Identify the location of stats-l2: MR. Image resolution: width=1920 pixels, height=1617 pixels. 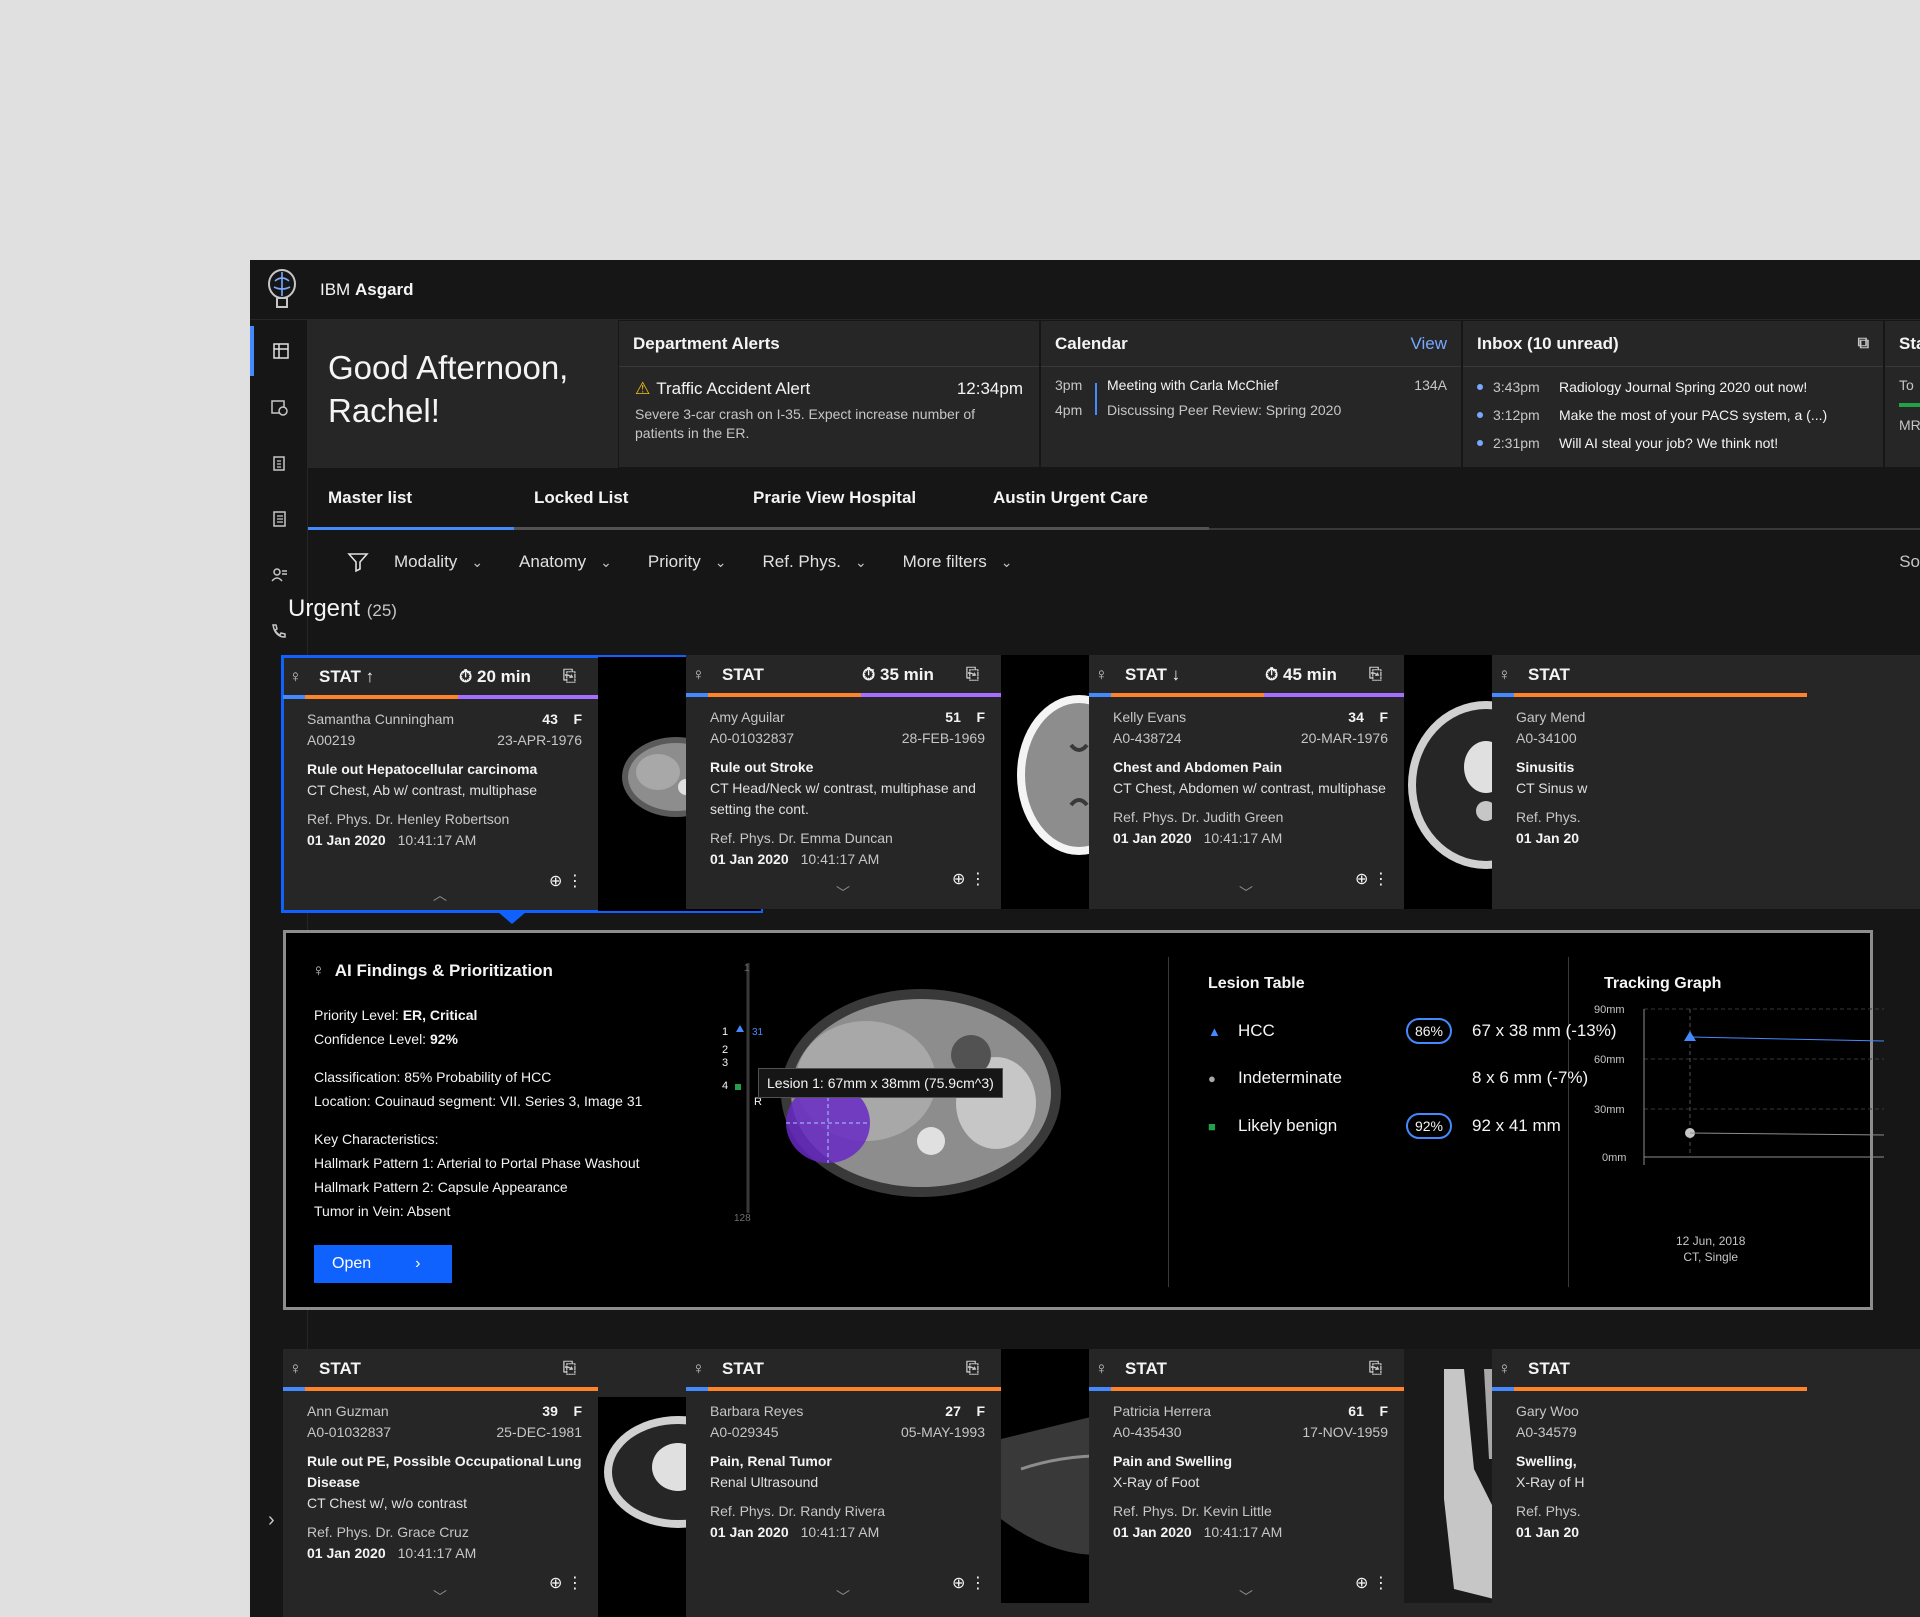
(1909, 425).